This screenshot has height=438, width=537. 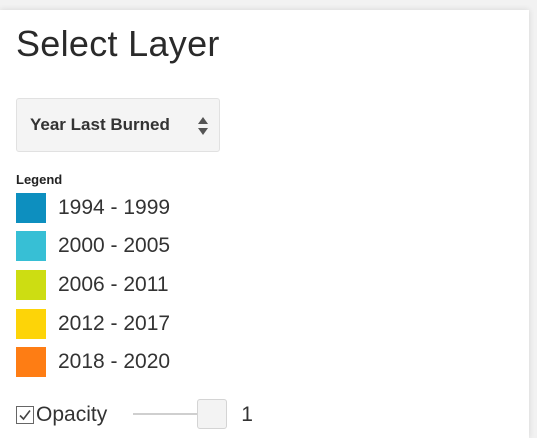 What do you see at coordinates (39, 179) in the screenshot?
I see `legend-title: Legend` at bounding box center [39, 179].